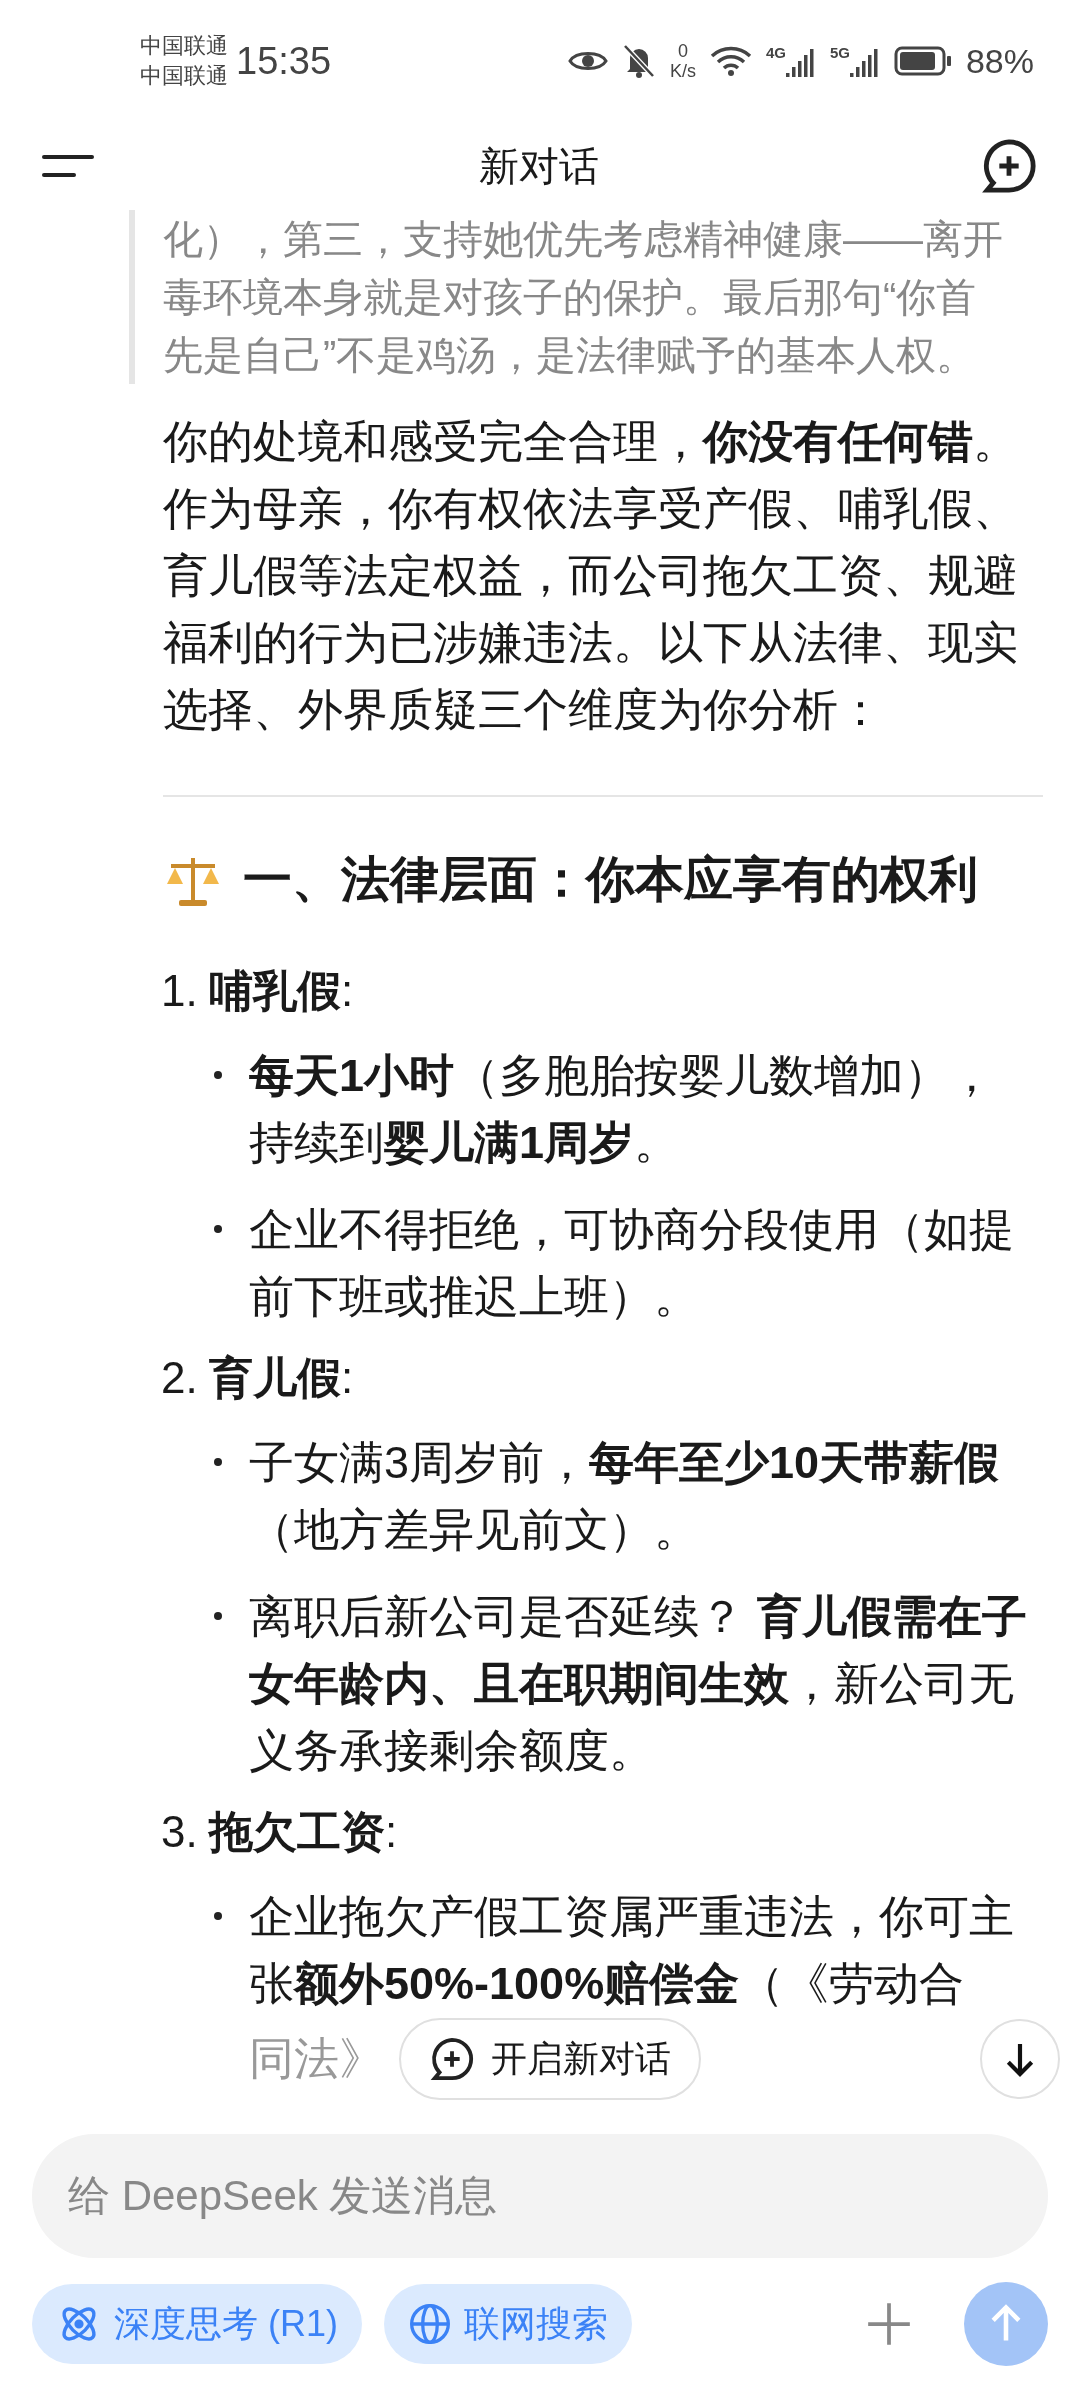 The height and width of the screenshot is (2400, 1080). Describe the element at coordinates (284, 61) in the screenshot. I see `clock: 15:35` at that location.